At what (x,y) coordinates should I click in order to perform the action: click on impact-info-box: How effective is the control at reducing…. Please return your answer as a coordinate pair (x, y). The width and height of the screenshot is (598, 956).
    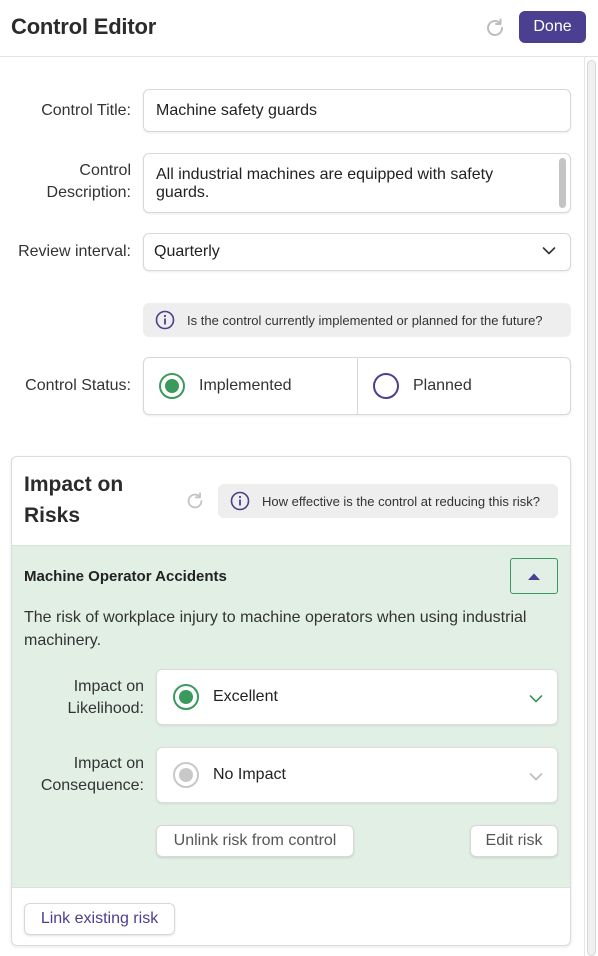
    Looking at the image, I should click on (388, 501).